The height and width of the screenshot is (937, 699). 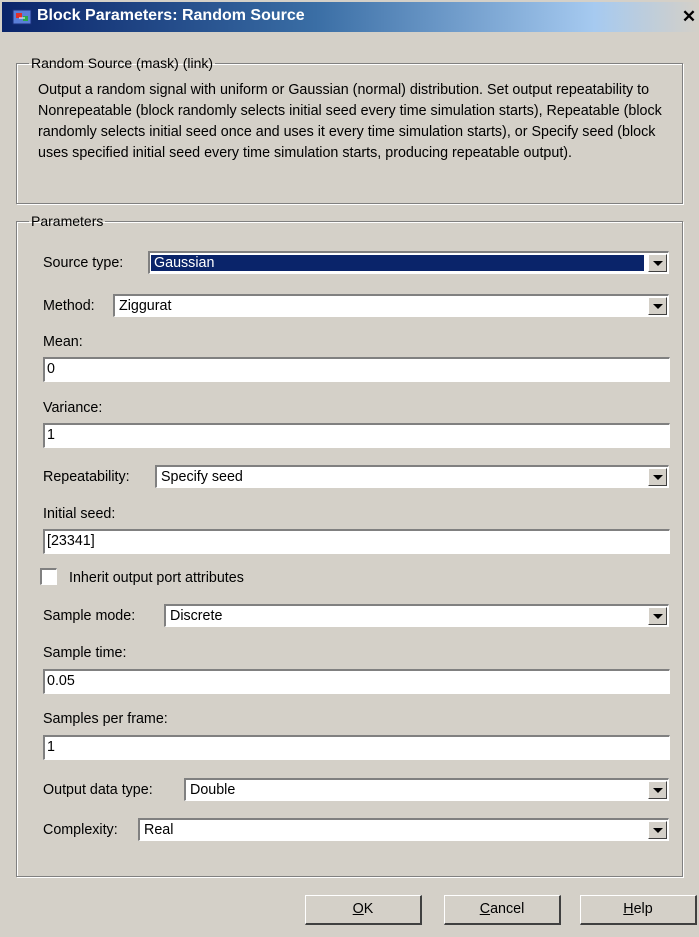 I want to click on repeatability-label: Repeatability:, so click(x=86, y=477).